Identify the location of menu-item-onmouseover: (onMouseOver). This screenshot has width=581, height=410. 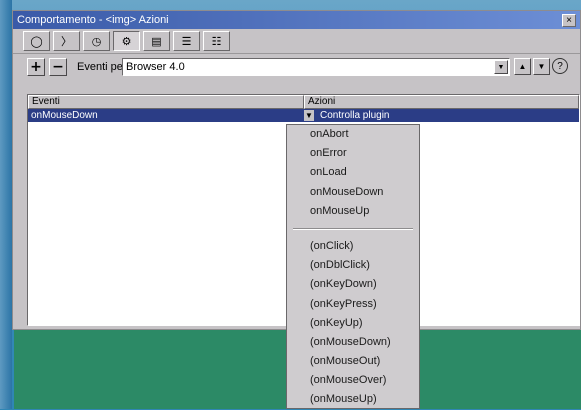
(353, 380).